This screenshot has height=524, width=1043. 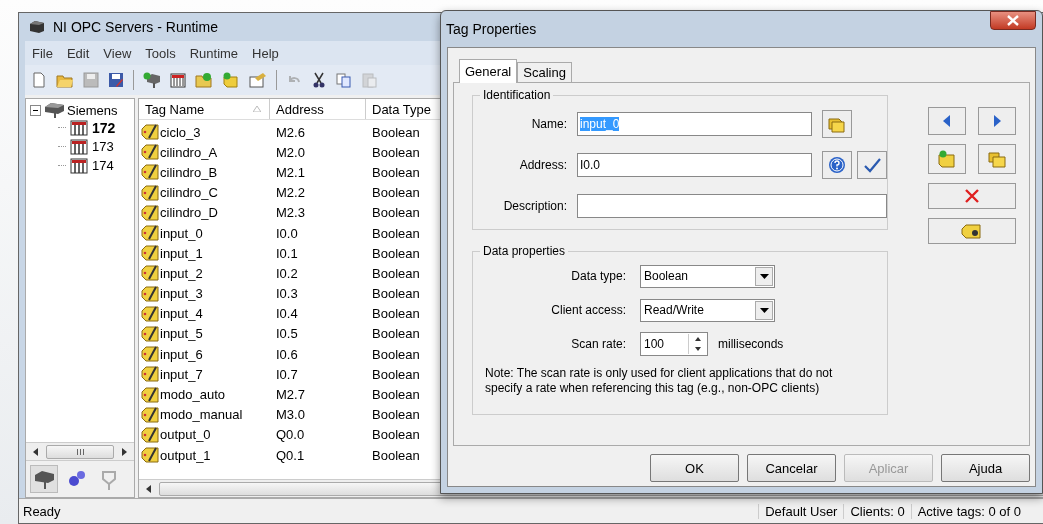 What do you see at coordinates (488, 71) in the screenshot?
I see `tab: General` at bounding box center [488, 71].